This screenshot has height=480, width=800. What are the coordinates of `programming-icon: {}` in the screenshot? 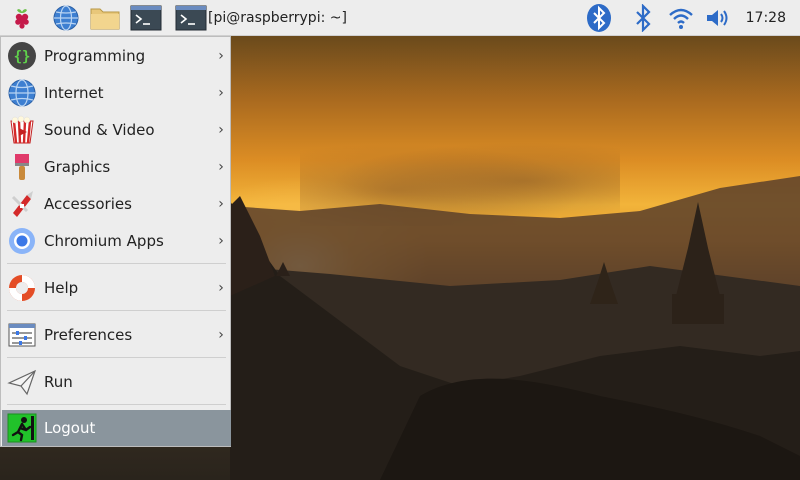 It's located at (22, 56).